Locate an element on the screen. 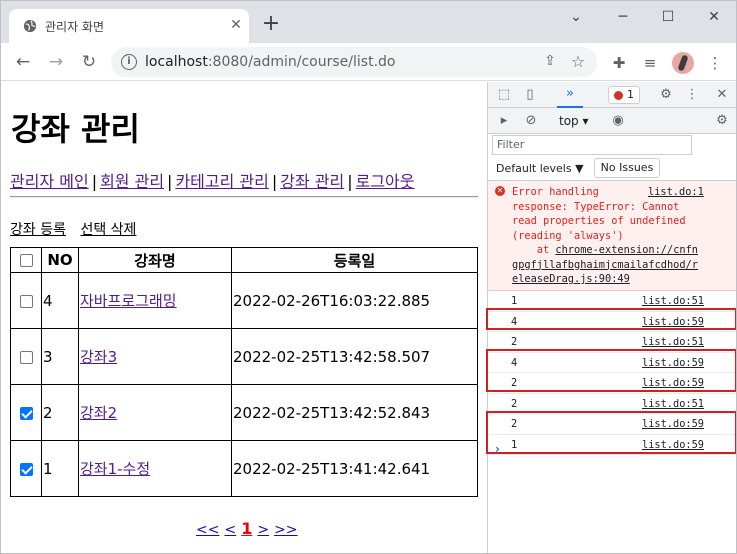 The image size is (737, 554). table-row: 2 강좌2 2022-02-25T13:42:52.843 is located at coordinates (244, 412).